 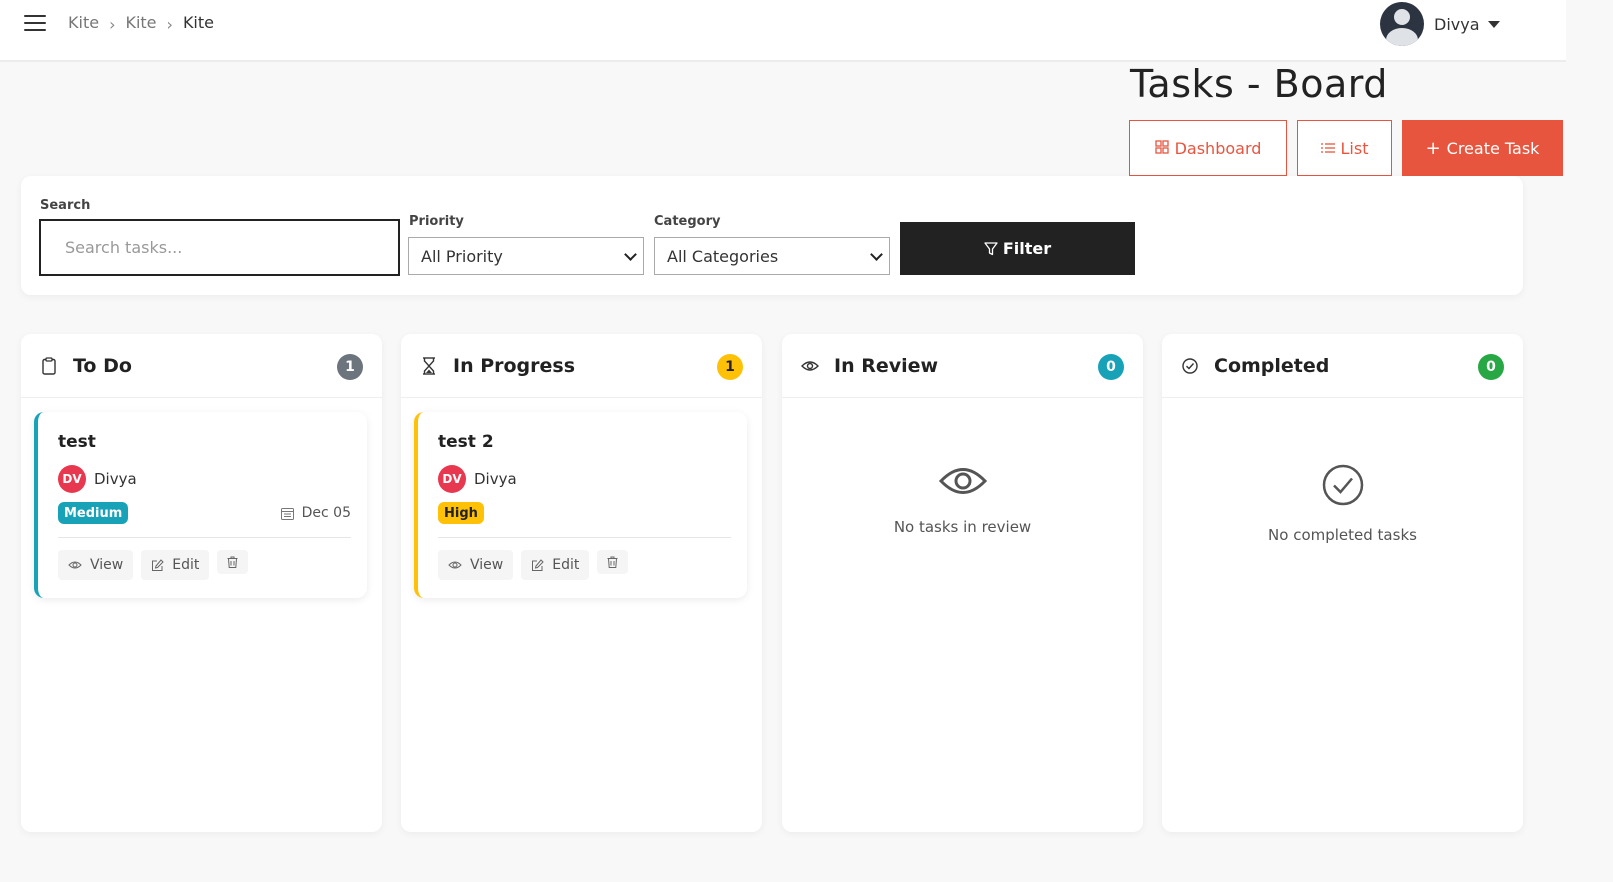 I want to click on column-title: To Do, so click(x=102, y=365).